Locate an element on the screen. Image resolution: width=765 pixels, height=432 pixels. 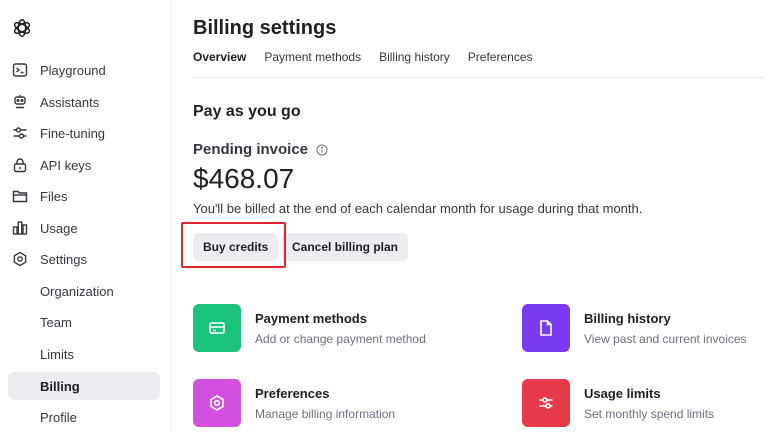
tune-icon is located at coordinates (20, 133).